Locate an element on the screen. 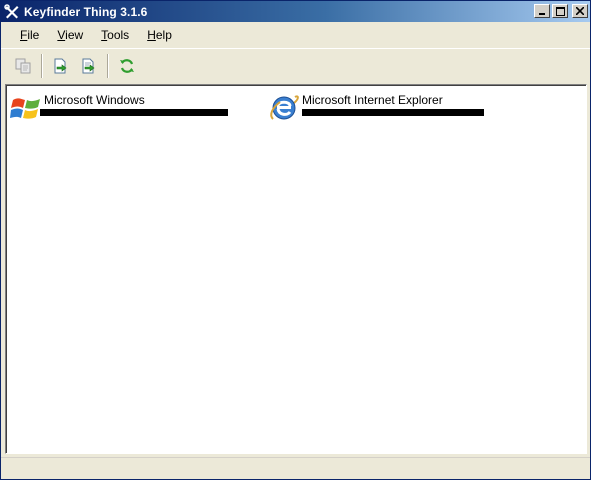  export-button is located at coordinates (61, 66).